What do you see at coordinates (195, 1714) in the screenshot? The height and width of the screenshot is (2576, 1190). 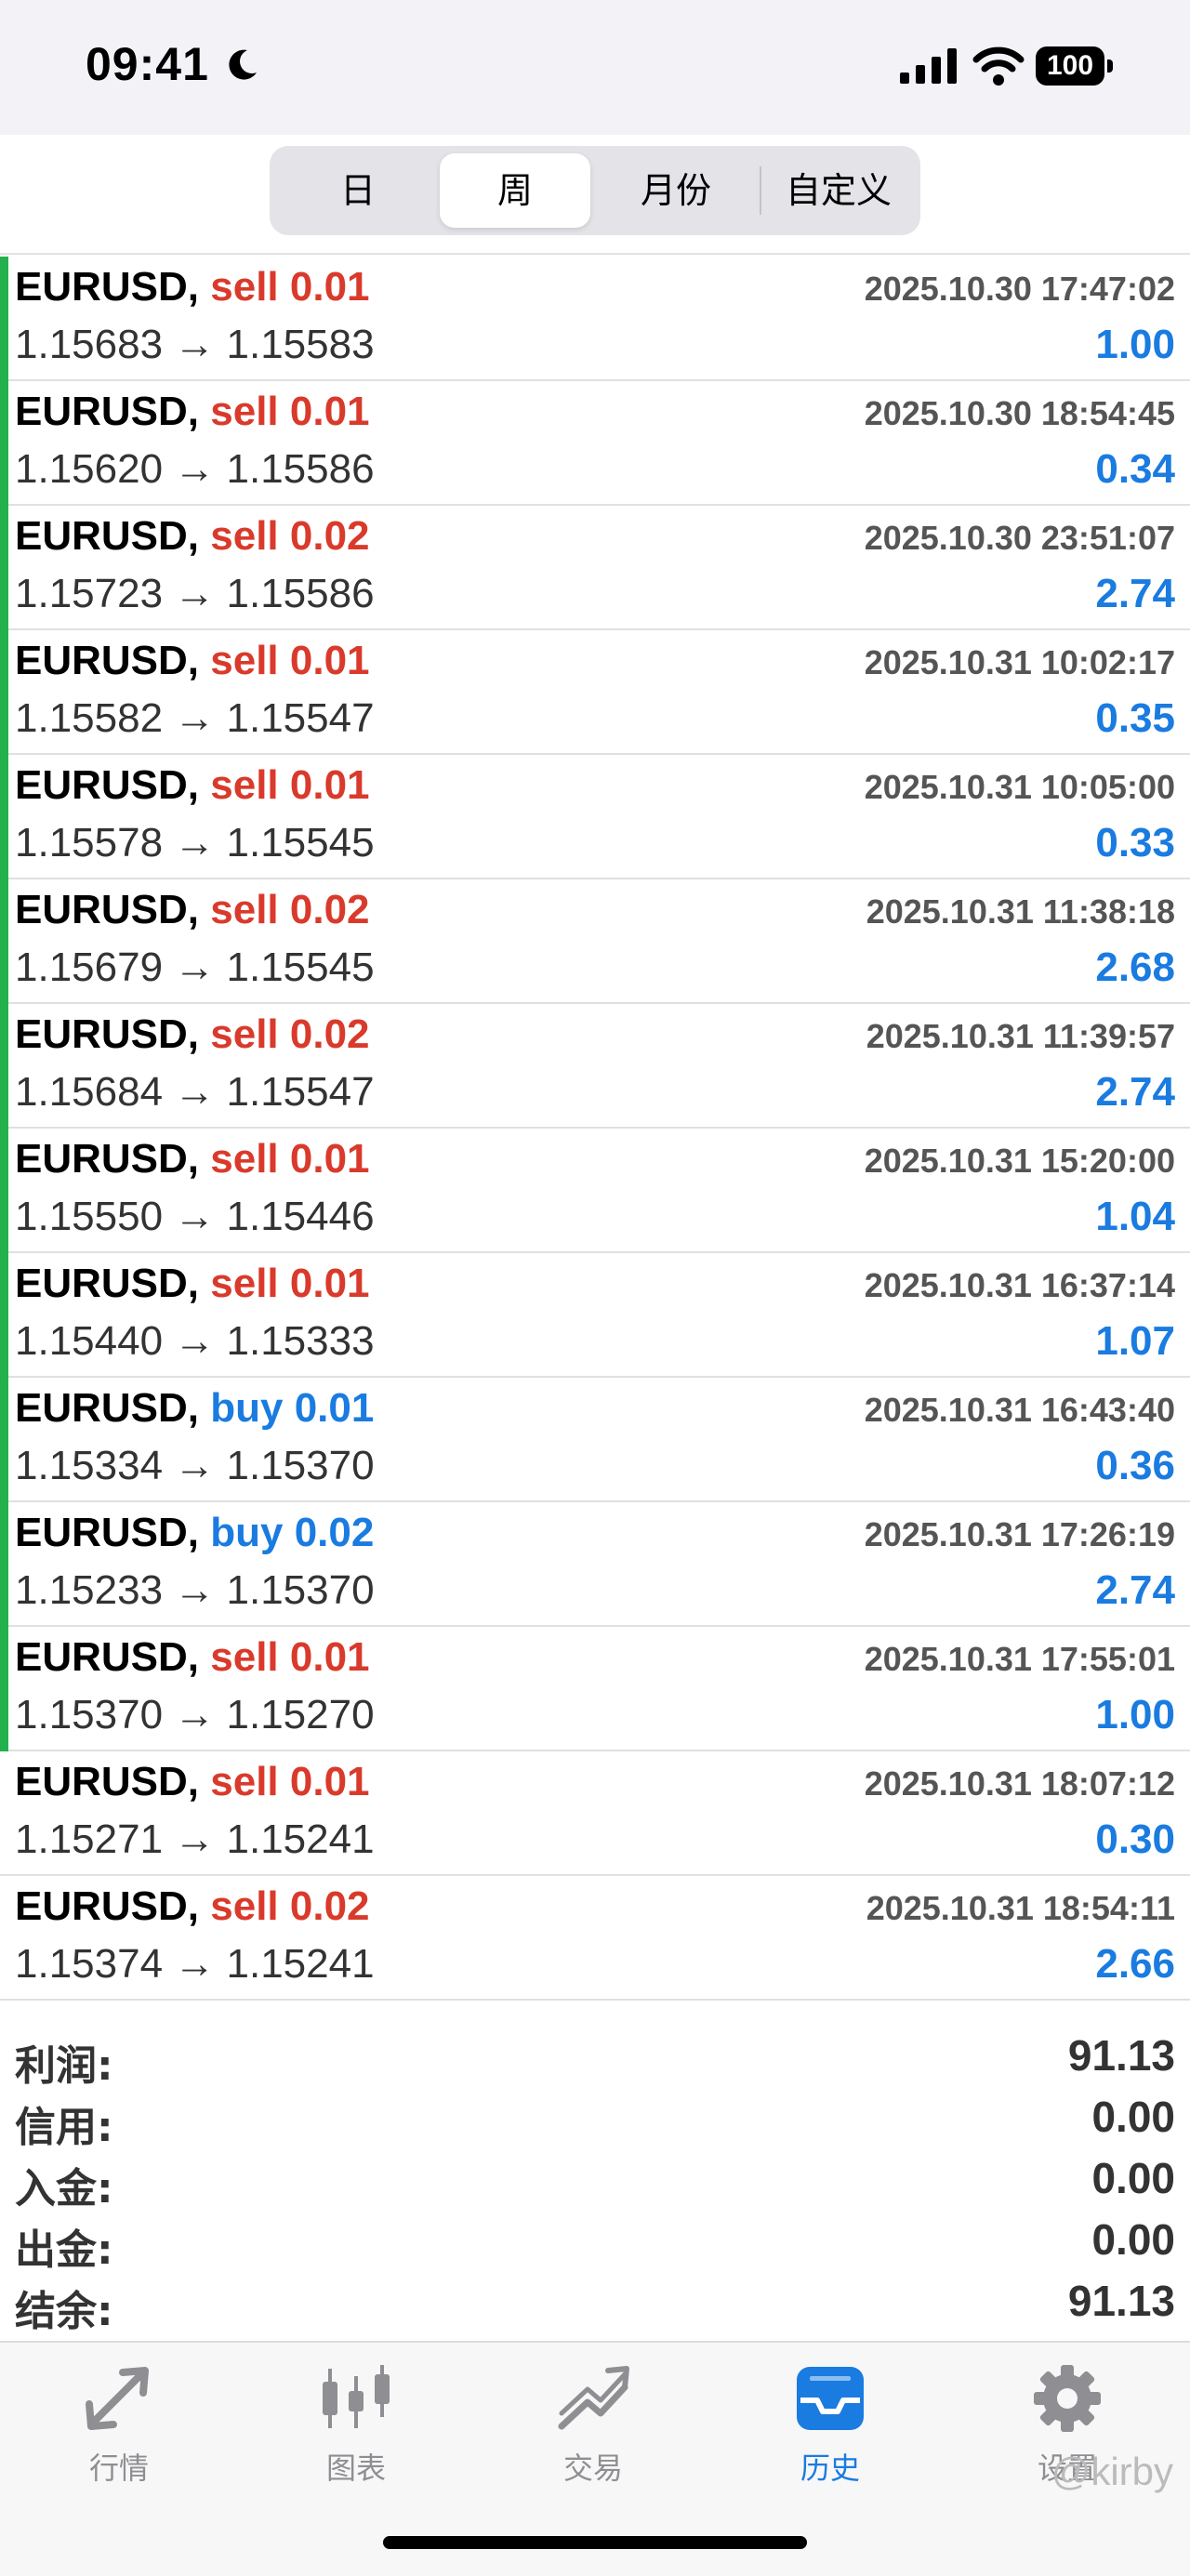 I see `trade-prices: 1.15370 → 1.15270` at bounding box center [195, 1714].